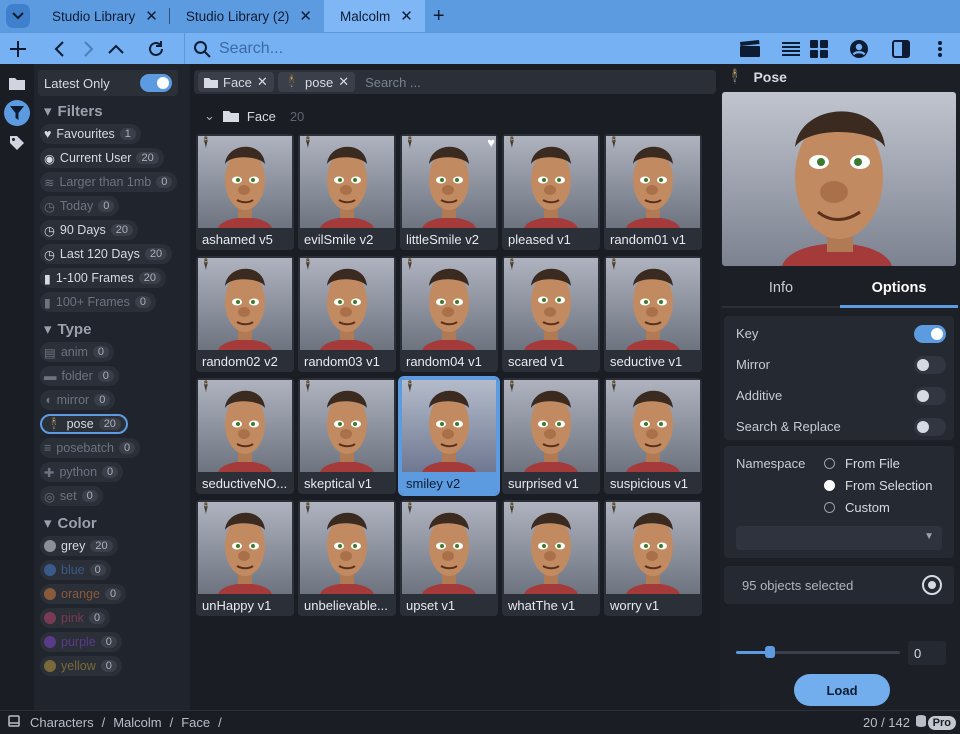 The image size is (960, 734). What do you see at coordinates (932, 585) in the screenshot?
I see `select-objects-icon` at bounding box center [932, 585].